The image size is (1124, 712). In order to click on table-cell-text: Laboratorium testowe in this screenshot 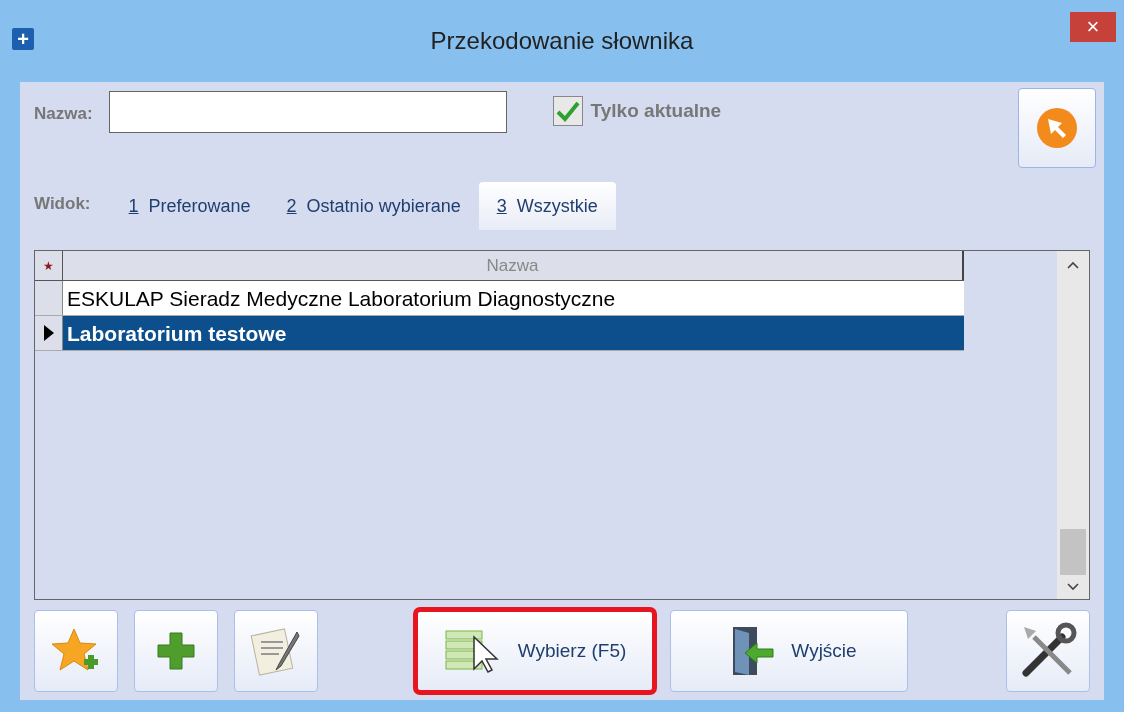, I will do `click(176, 334)`.